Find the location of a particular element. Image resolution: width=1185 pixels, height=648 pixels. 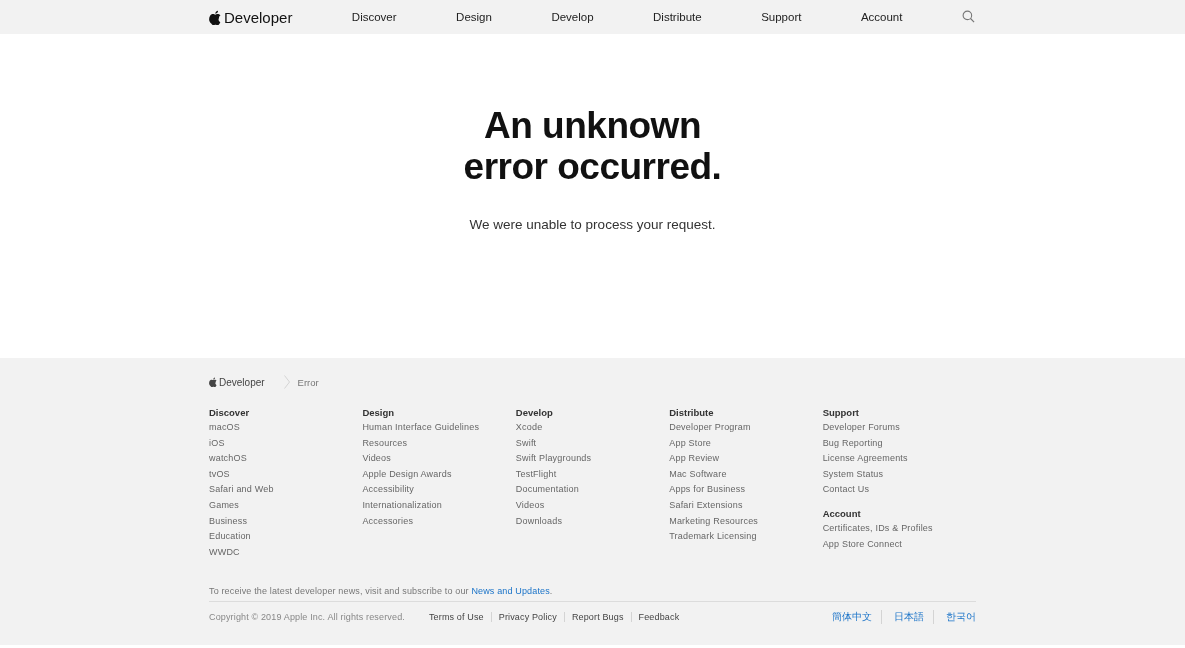

footer-link: Safari Extensions is located at coordinates (706, 505).